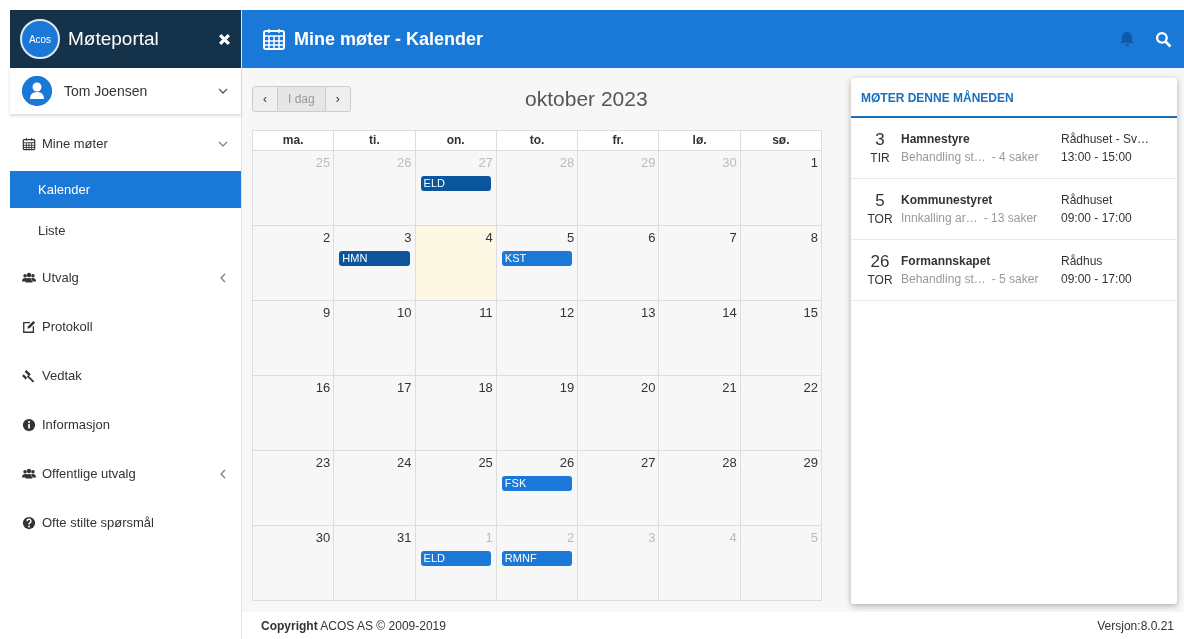  What do you see at coordinates (265, 99) in the screenshot?
I see `previous-button: ‹` at bounding box center [265, 99].